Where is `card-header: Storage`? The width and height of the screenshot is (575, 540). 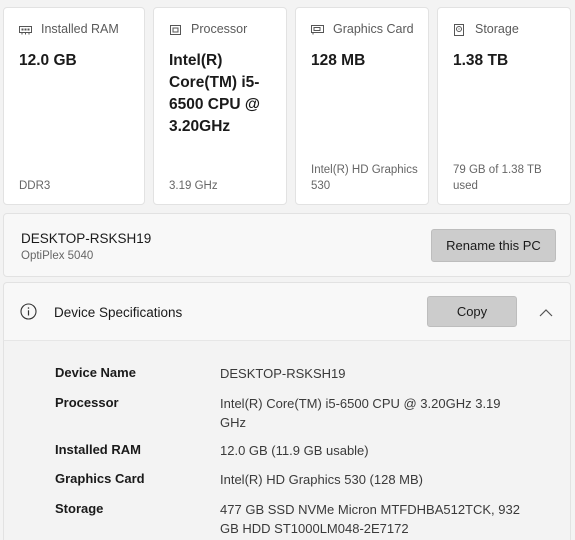
card-header: Storage is located at coordinates (486, 29).